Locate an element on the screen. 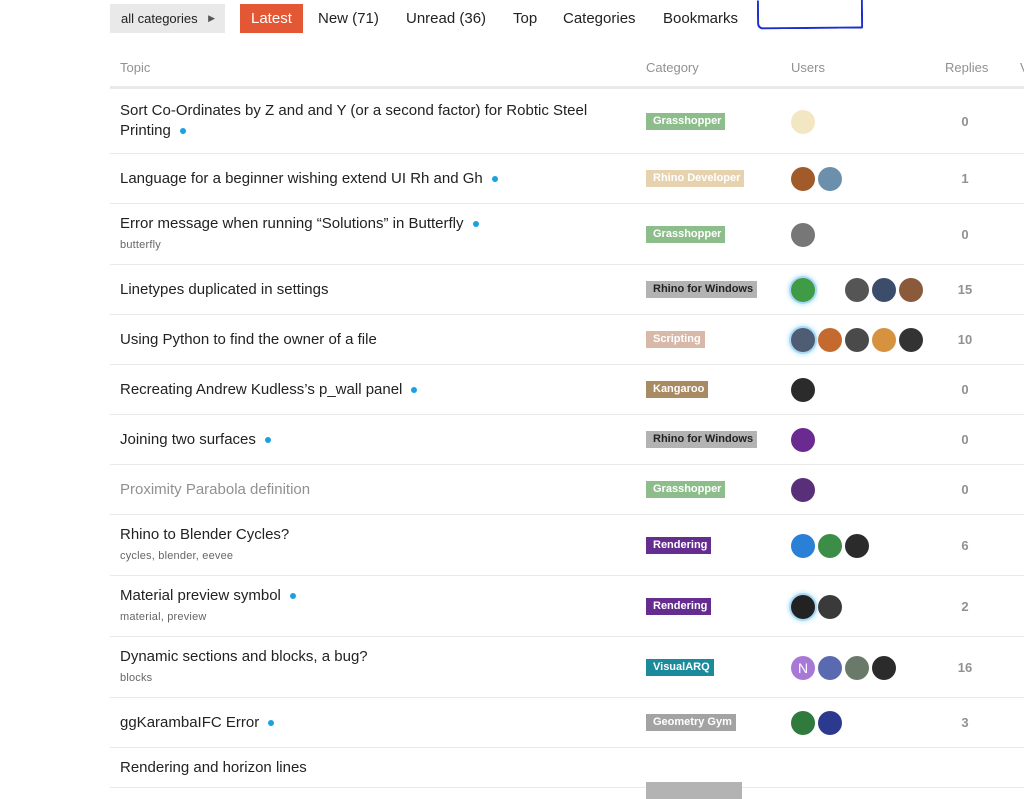 The width and height of the screenshot is (1024, 799). tab-categories: Categories is located at coordinates (599, 18).